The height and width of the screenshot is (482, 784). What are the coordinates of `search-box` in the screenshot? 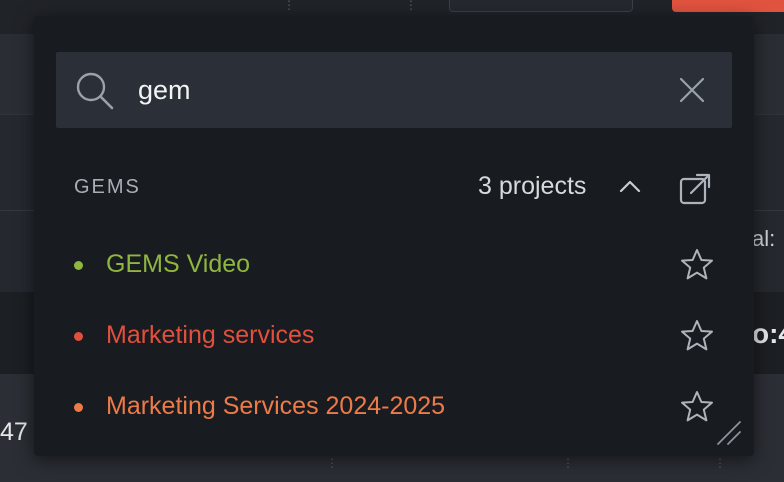 It's located at (394, 90).